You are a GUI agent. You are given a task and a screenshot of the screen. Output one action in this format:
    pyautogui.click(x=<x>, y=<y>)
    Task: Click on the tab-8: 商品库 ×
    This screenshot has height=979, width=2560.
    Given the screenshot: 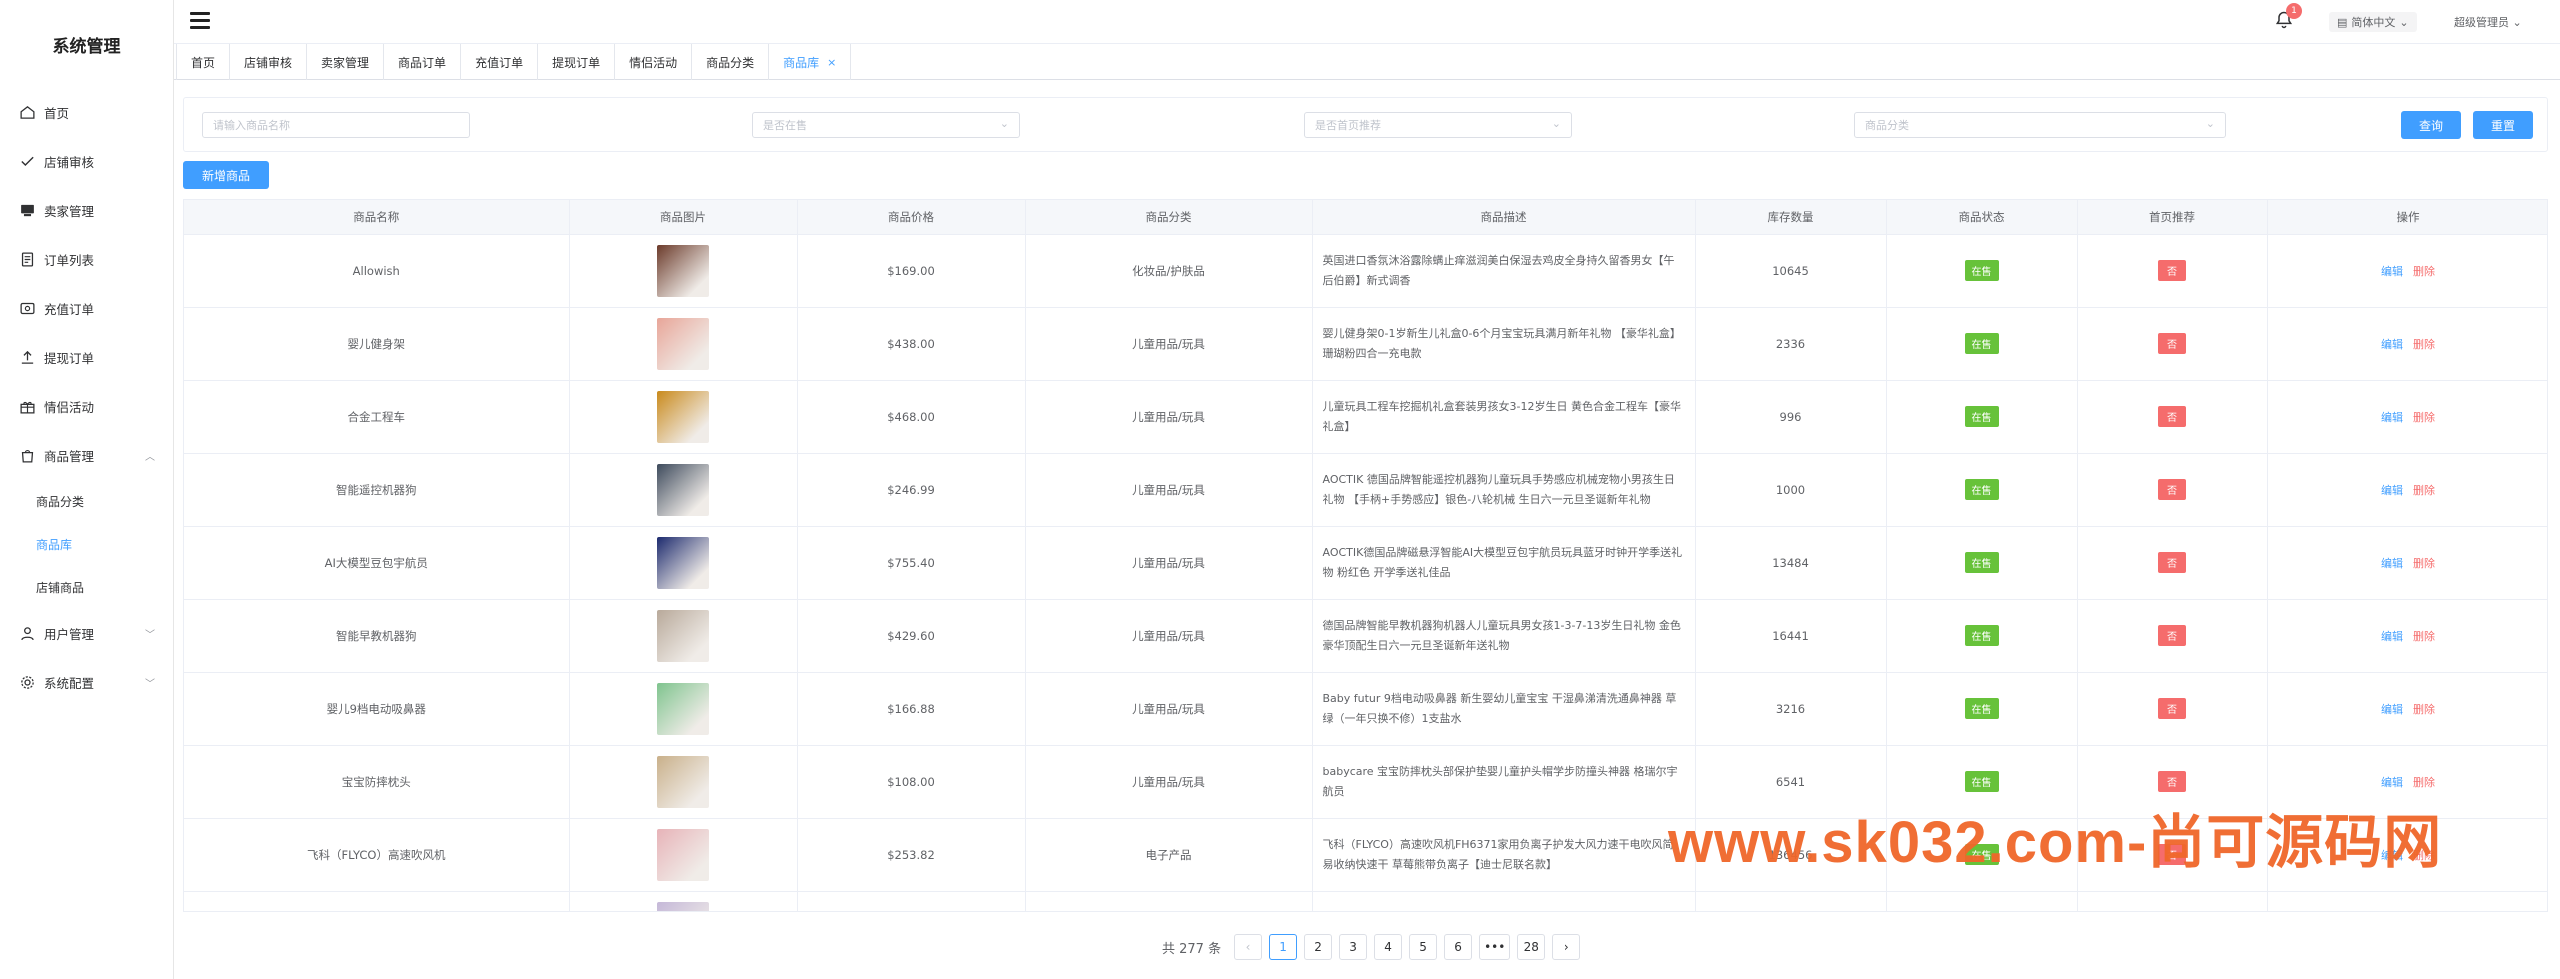 What is the action you would take?
    pyautogui.click(x=810, y=62)
    